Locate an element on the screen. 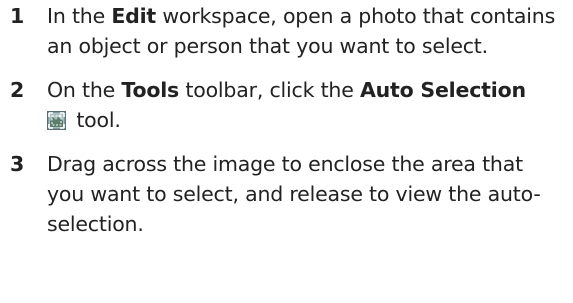 The width and height of the screenshot is (573, 303). step-text-pre: In the is located at coordinates (79, 16).